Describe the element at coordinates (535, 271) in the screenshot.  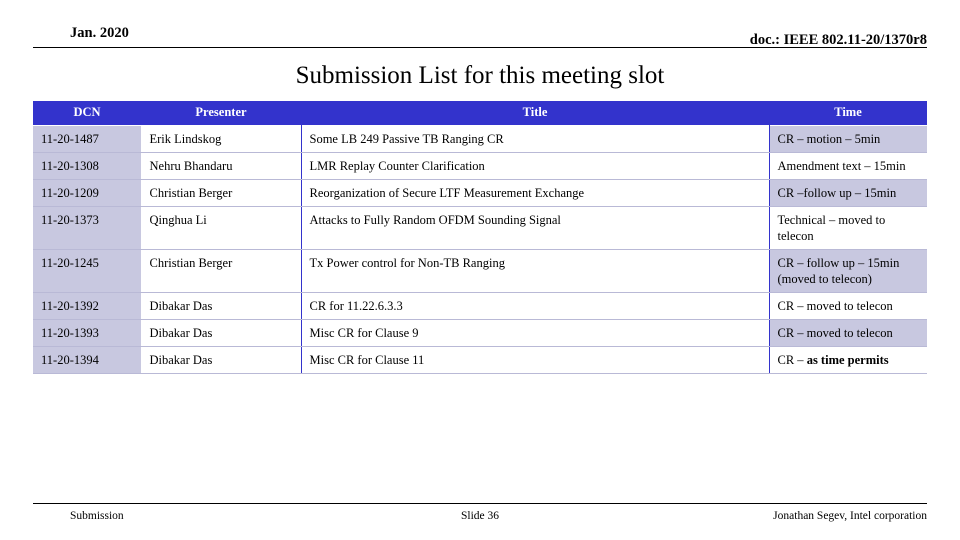
I see `cell-title: Tx Power control for Non-TB Ranging` at that location.